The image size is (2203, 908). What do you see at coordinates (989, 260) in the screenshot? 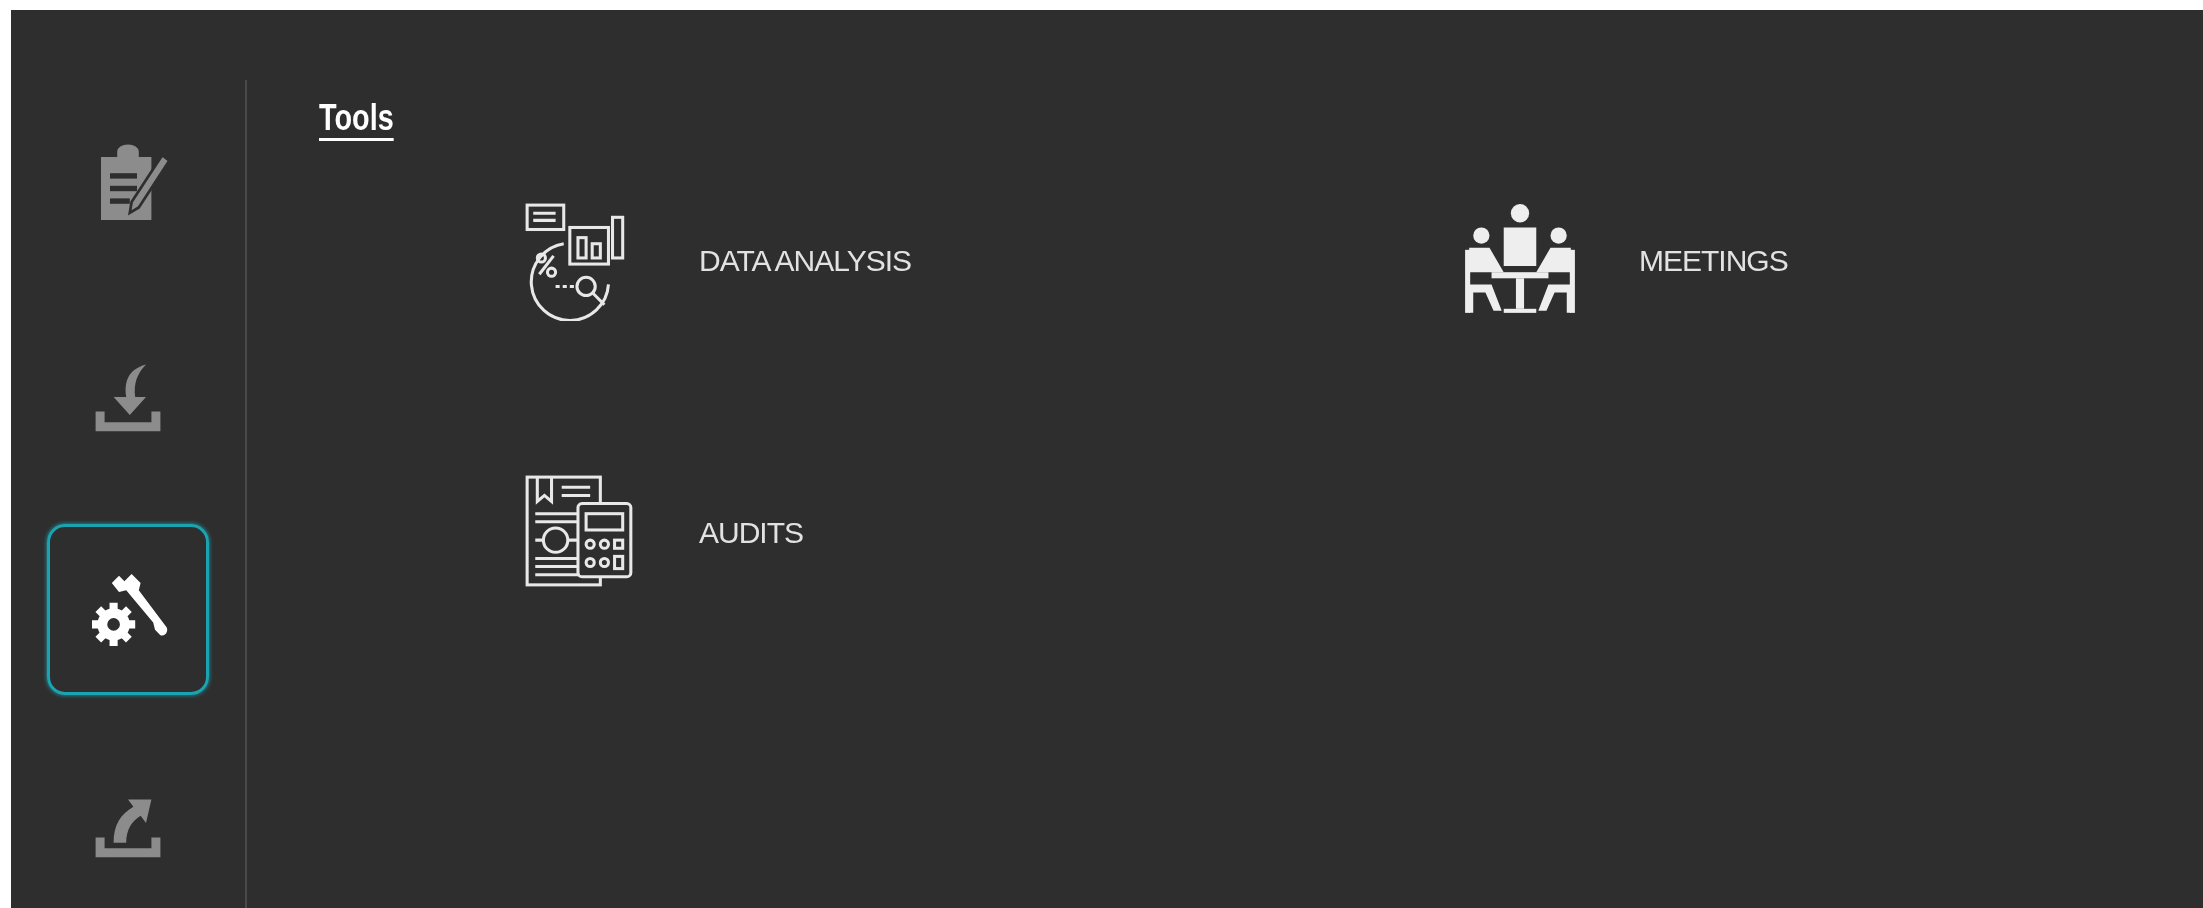
I see `tool-link: DATA ANALYSIS` at bounding box center [989, 260].